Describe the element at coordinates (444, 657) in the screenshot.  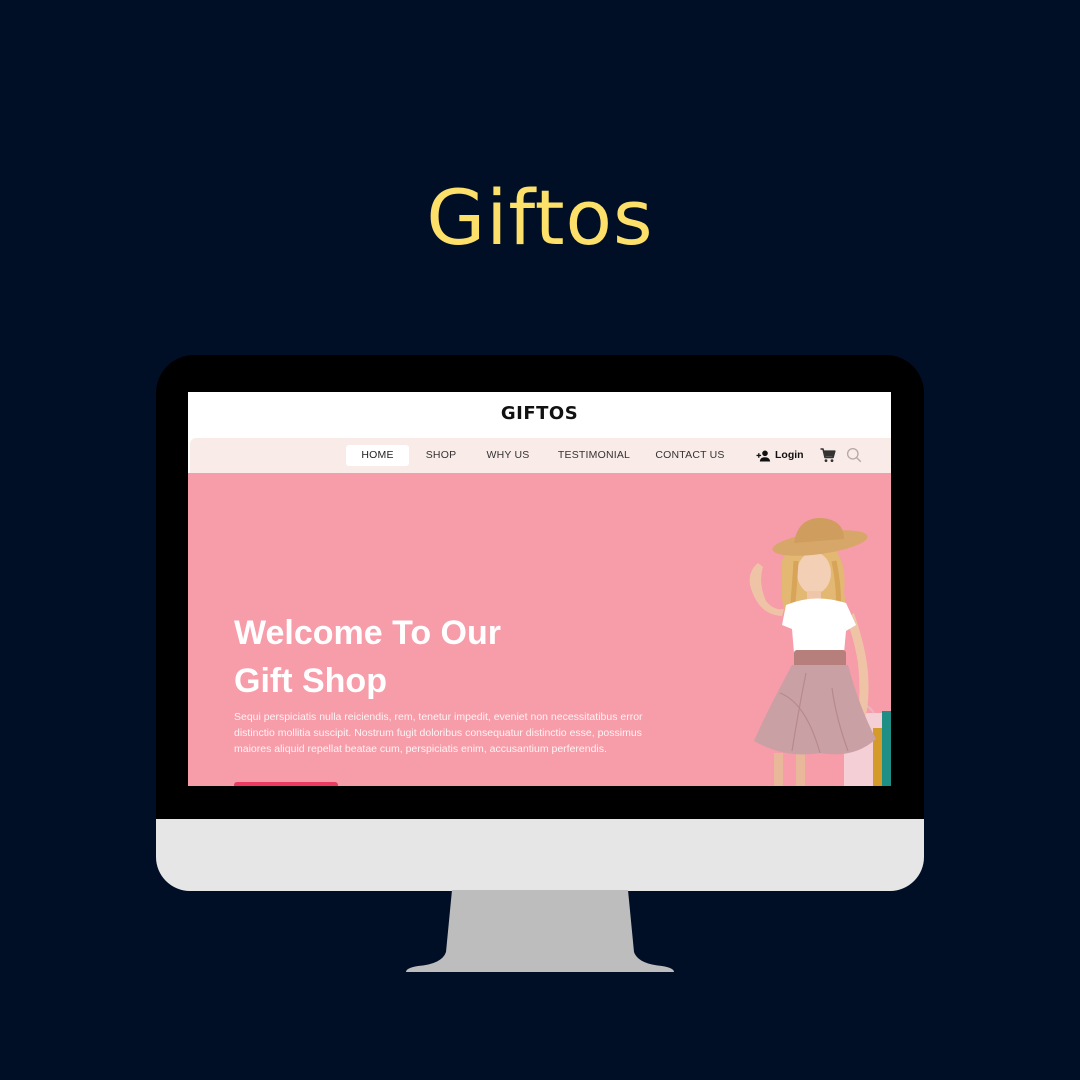
I see `hero-title: Welcome To Our Gift Shop` at that location.